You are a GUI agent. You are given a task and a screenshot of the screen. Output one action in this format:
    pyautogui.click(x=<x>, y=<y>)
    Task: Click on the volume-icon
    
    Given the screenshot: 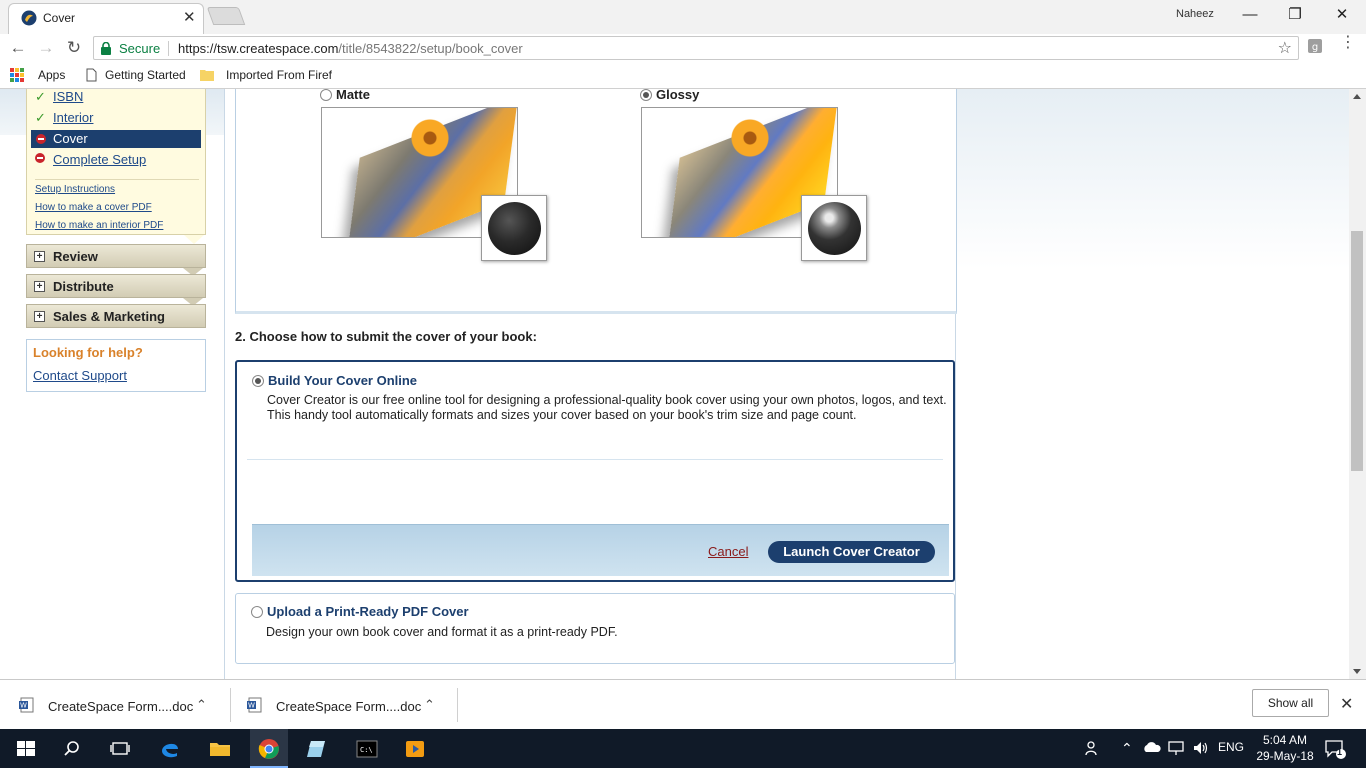 What is the action you would take?
    pyautogui.click(x=1201, y=748)
    